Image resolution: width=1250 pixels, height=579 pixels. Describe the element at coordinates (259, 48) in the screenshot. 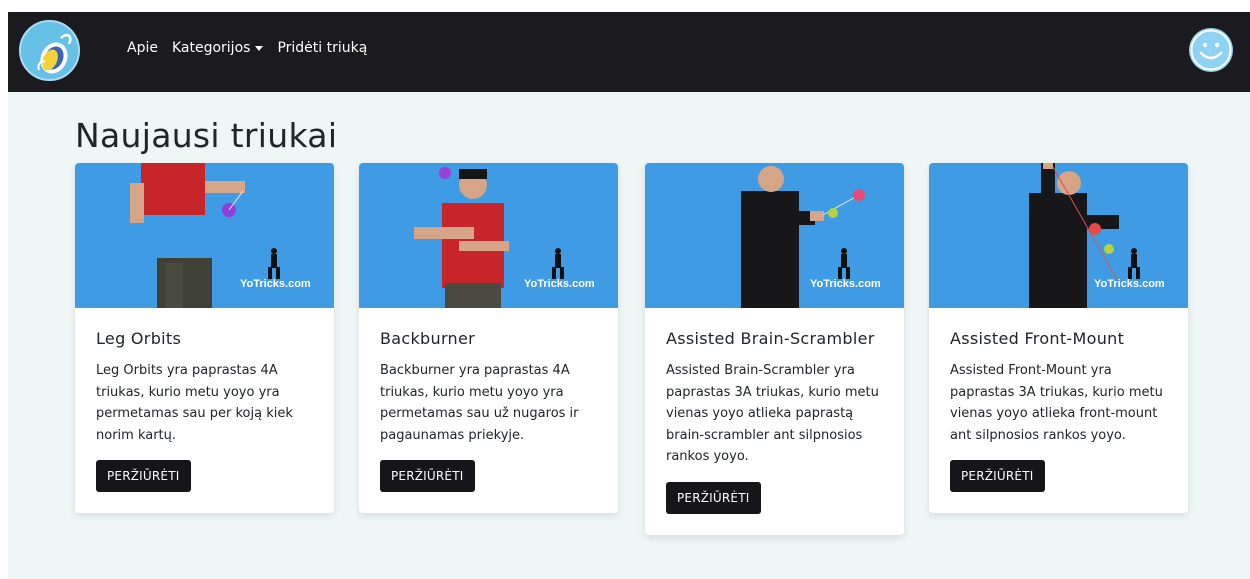

I see `caret-down-icon` at that location.